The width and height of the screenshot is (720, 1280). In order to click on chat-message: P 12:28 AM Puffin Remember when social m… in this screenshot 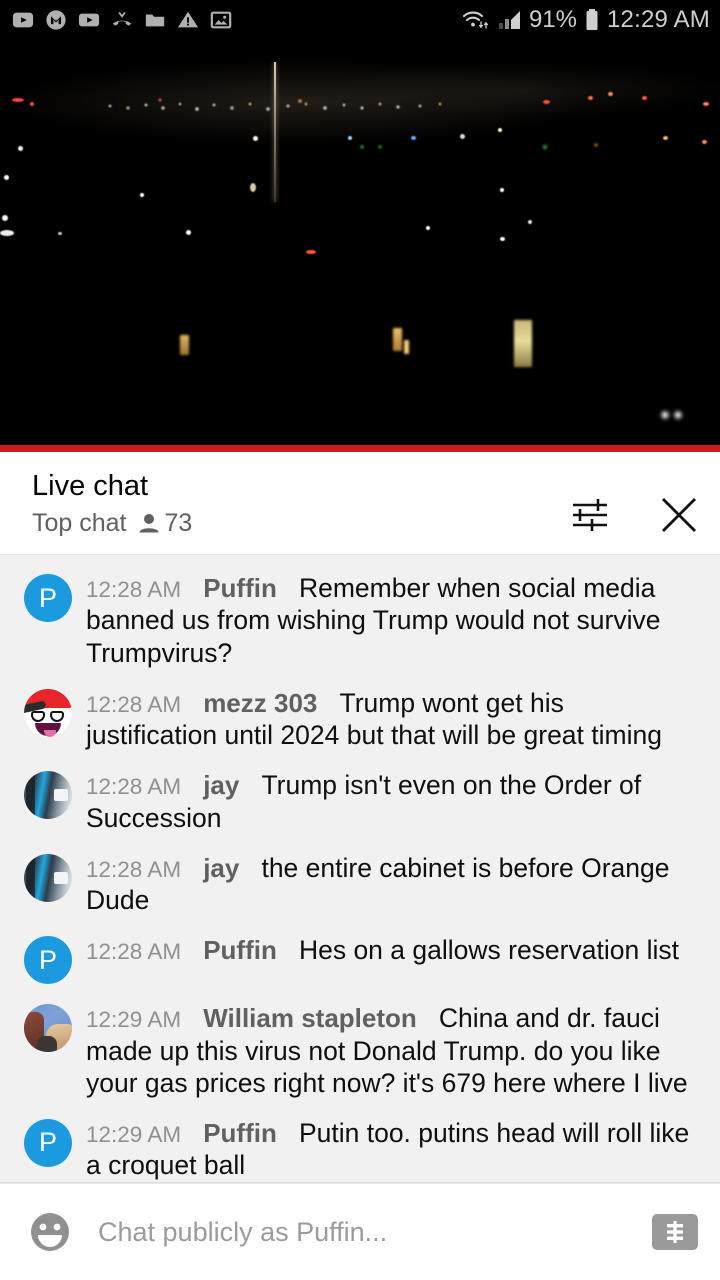, I will do `click(360, 620)`.